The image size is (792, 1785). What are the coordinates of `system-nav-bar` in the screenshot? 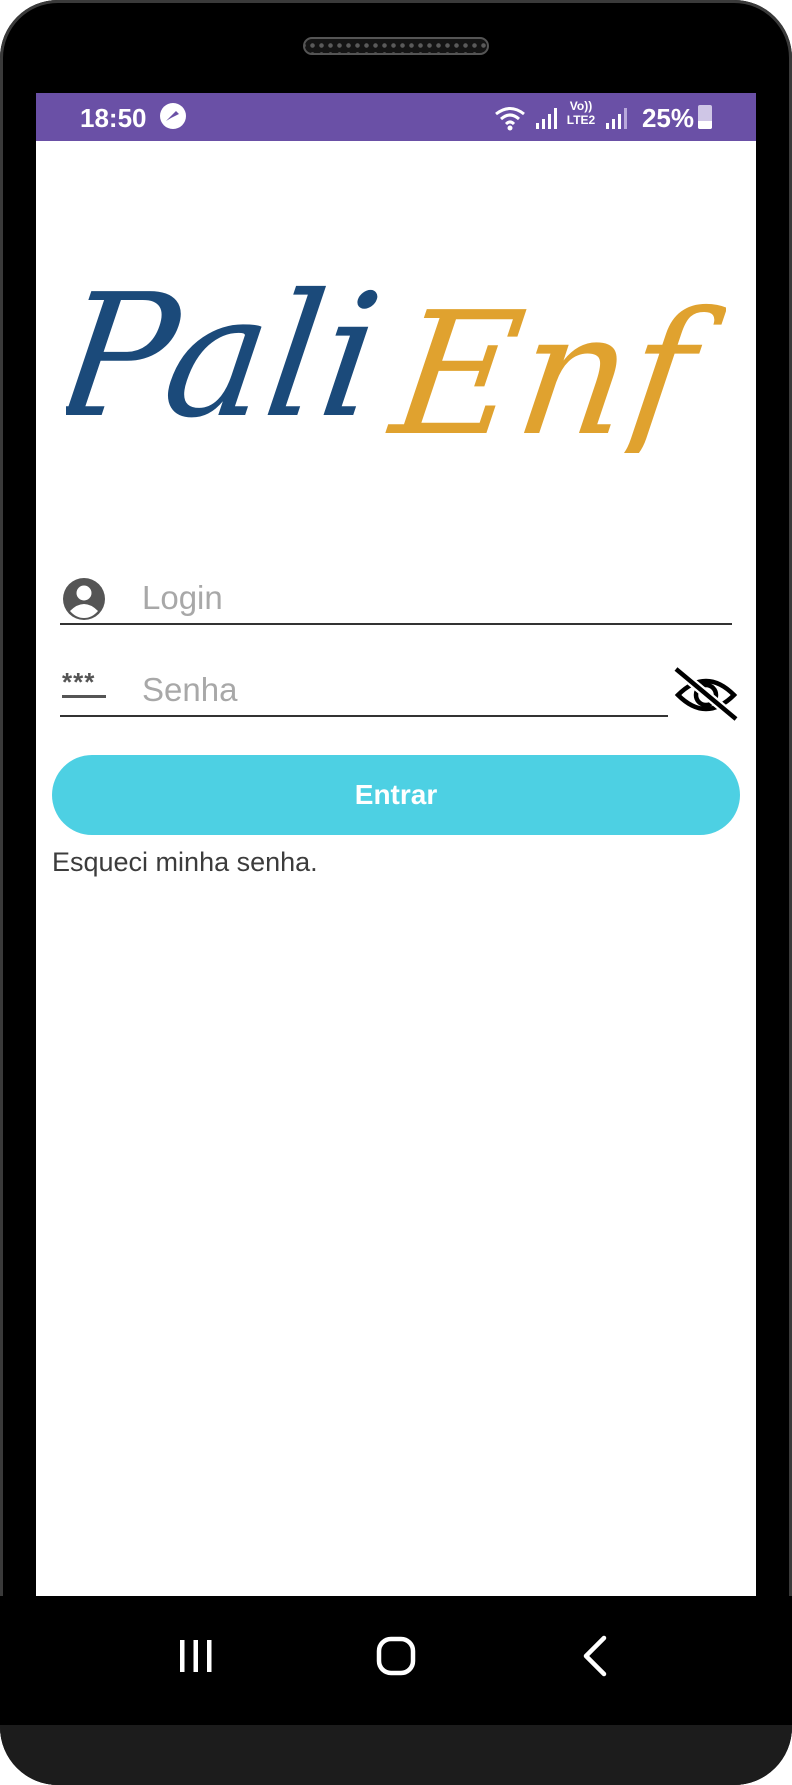 It's located at (396, 1660).